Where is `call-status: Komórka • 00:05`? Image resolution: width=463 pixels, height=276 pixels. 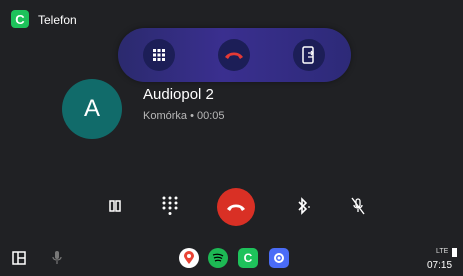 call-status: Komórka • 00:05 is located at coordinates (184, 116).